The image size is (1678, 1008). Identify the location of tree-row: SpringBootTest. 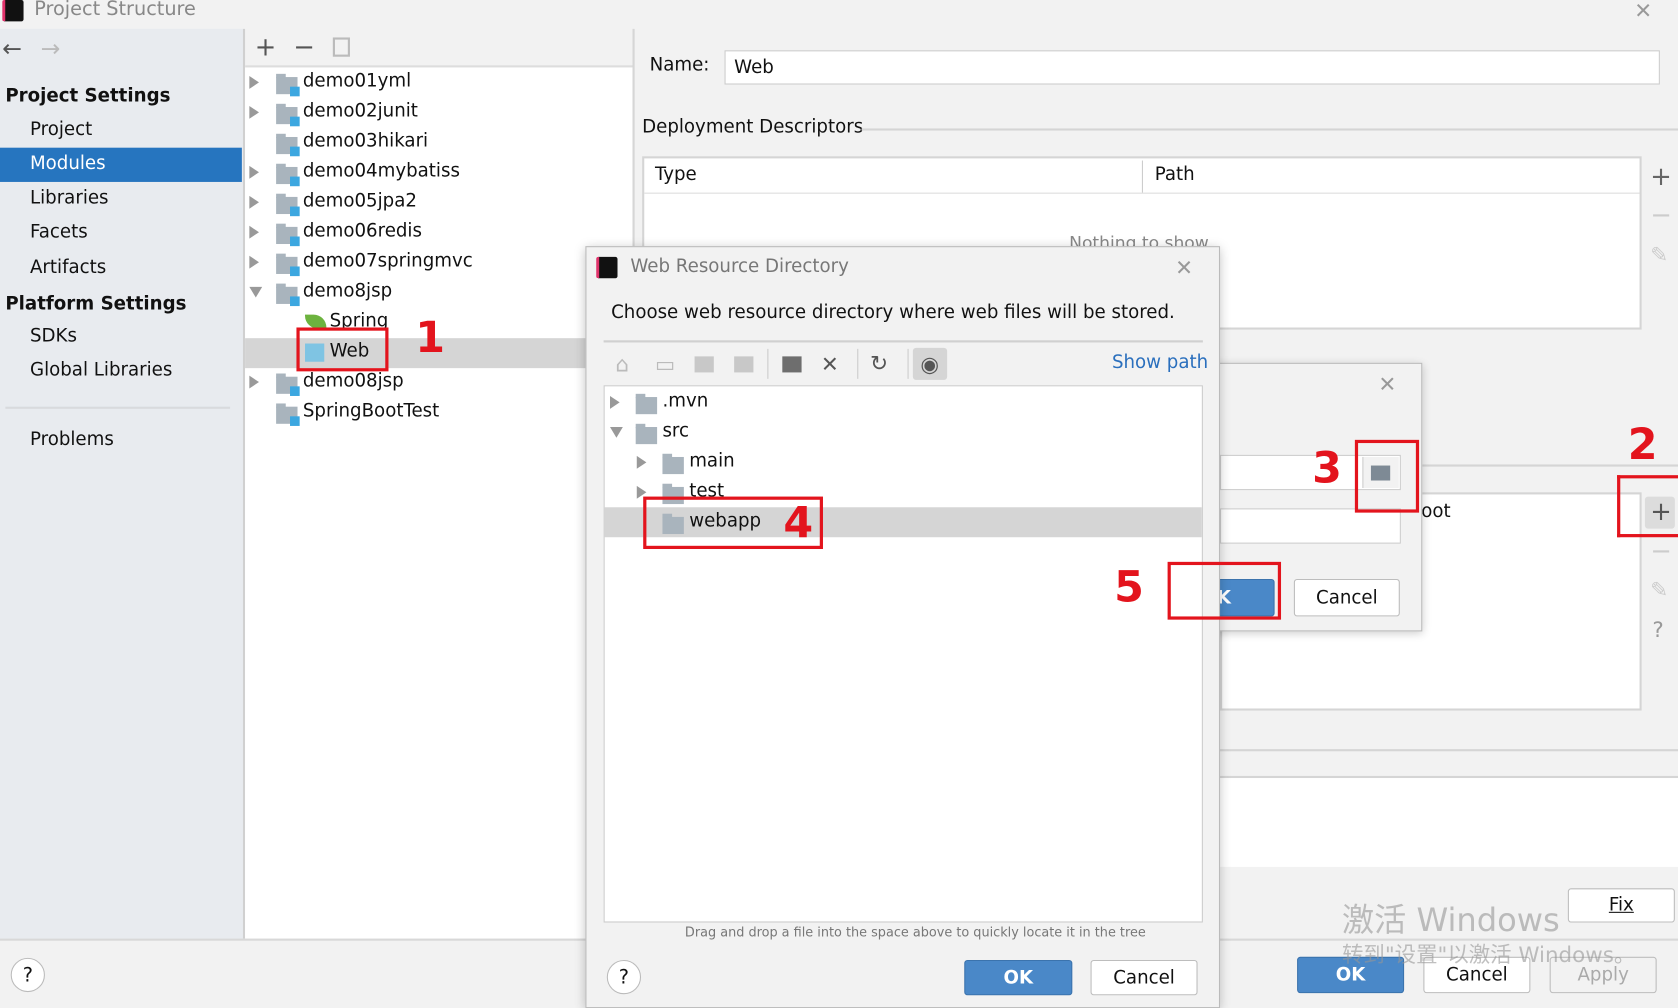
(437, 412).